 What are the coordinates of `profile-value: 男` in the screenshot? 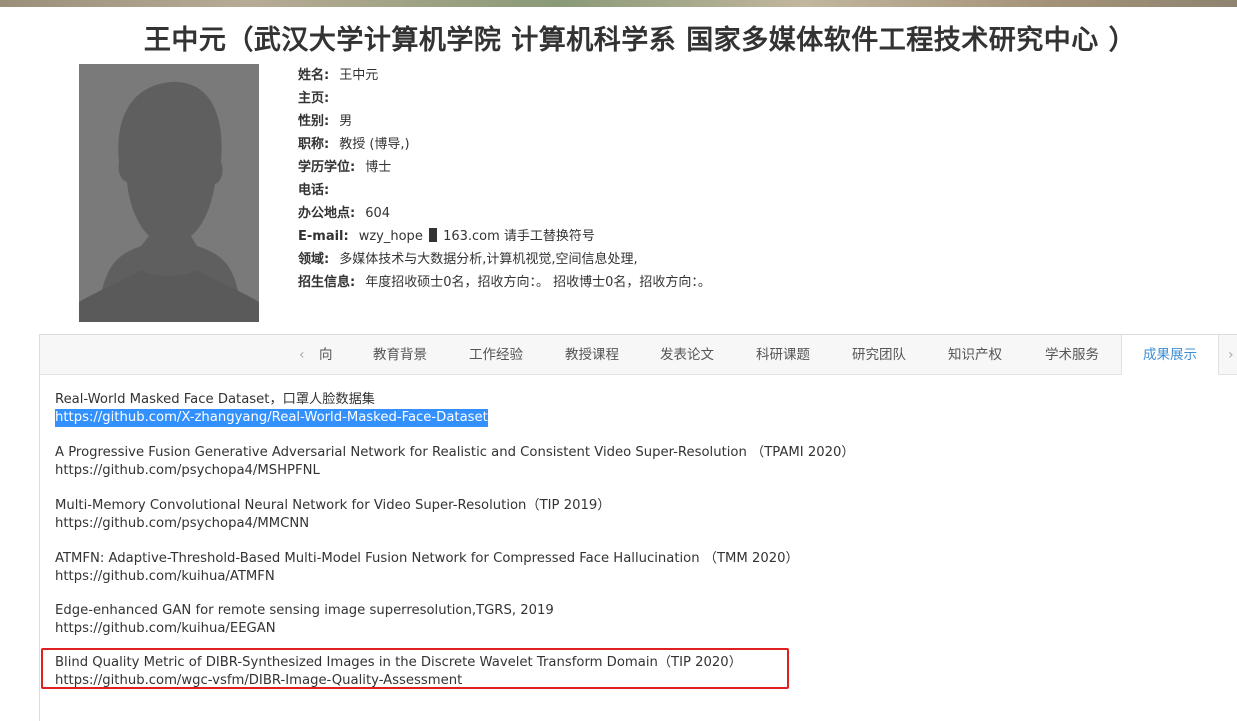 It's located at (346, 121).